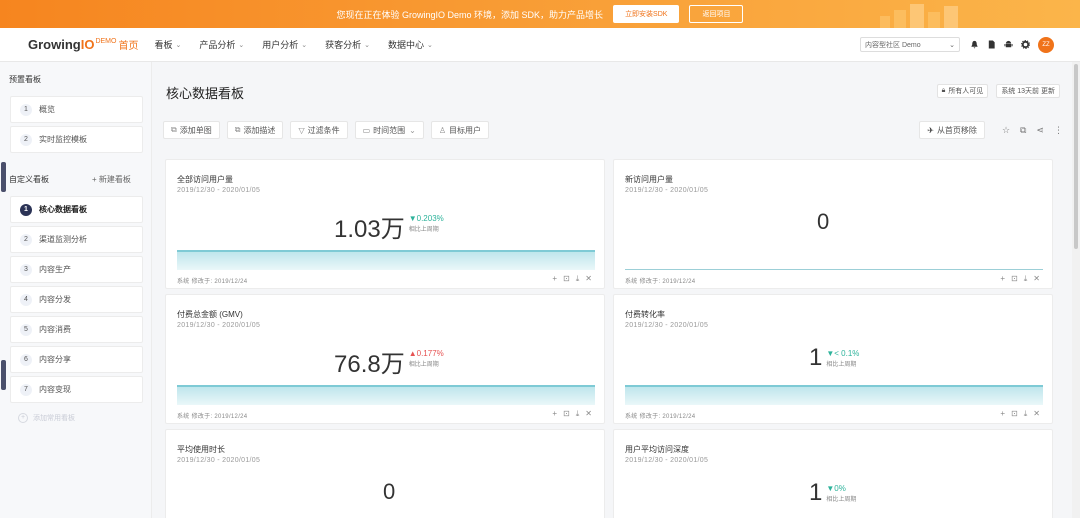 The image size is (1080, 518). What do you see at coordinates (426, 223) in the screenshot?
I see `metric-change: ▼0.203% 相比上周期` at bounding box center [426, 223].